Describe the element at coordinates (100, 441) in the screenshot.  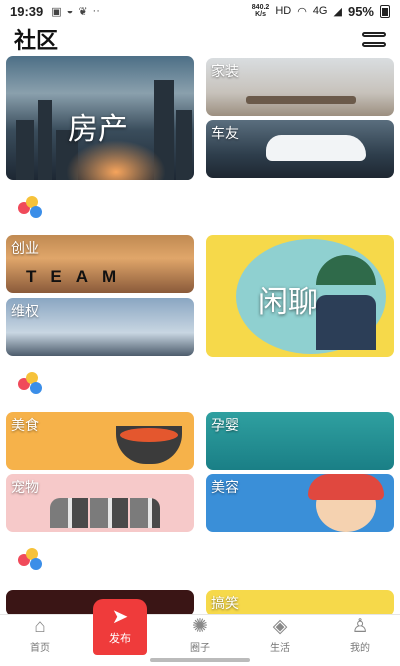
I see `card-food: 美食` at that location.